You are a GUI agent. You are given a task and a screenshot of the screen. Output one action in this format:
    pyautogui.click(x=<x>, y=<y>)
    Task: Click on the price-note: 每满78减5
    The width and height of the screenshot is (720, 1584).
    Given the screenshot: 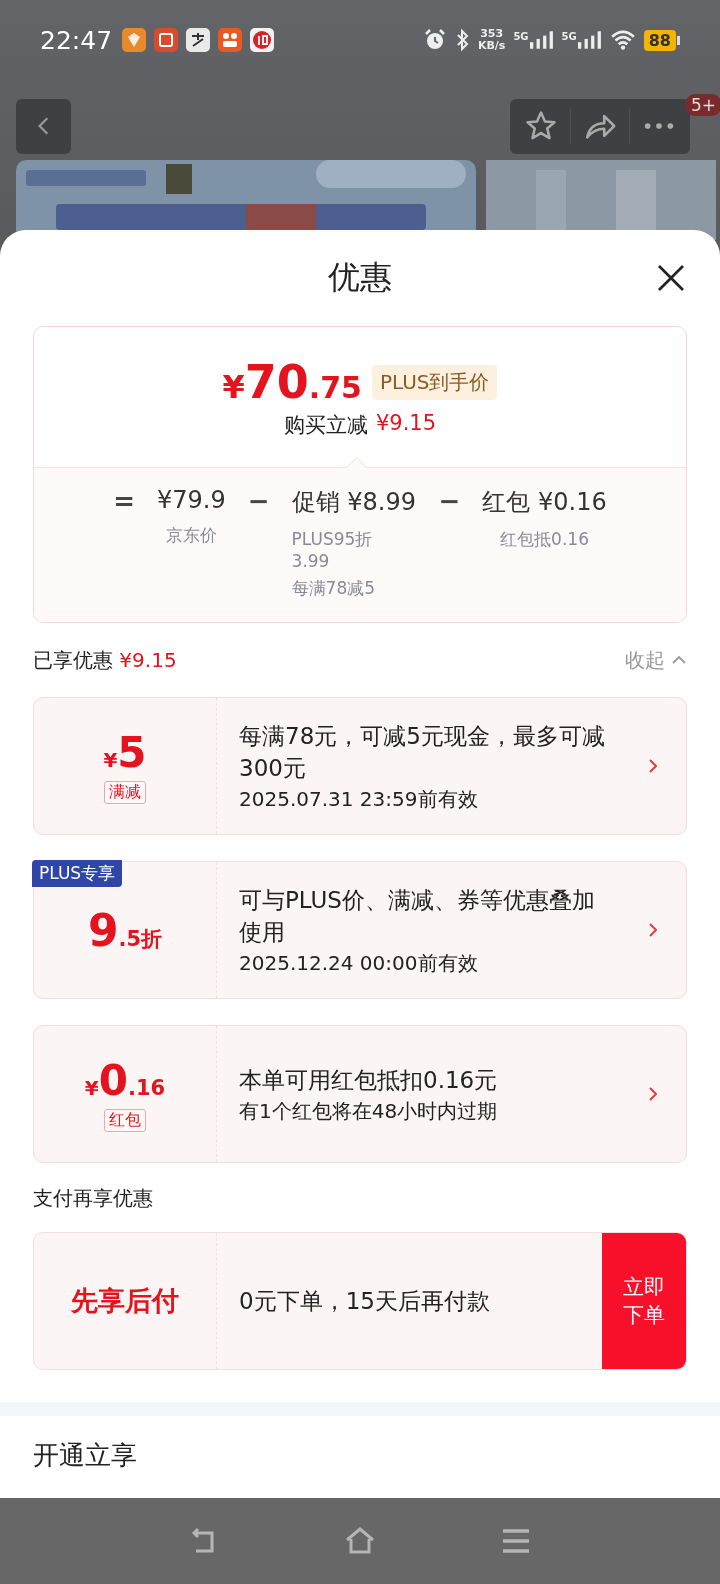 What is the action you would take?
    pyautogui.click(x=333, y=588)
    